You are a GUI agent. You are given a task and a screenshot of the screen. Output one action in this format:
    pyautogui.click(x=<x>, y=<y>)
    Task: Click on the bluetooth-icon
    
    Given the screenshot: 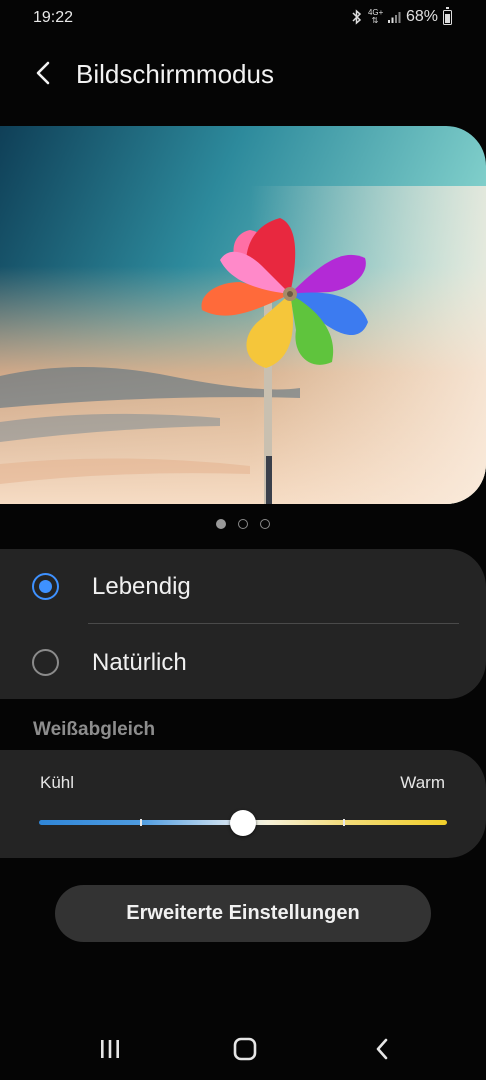 What is the action you would take?
    pyautogui.click(x=357, y=17)
    